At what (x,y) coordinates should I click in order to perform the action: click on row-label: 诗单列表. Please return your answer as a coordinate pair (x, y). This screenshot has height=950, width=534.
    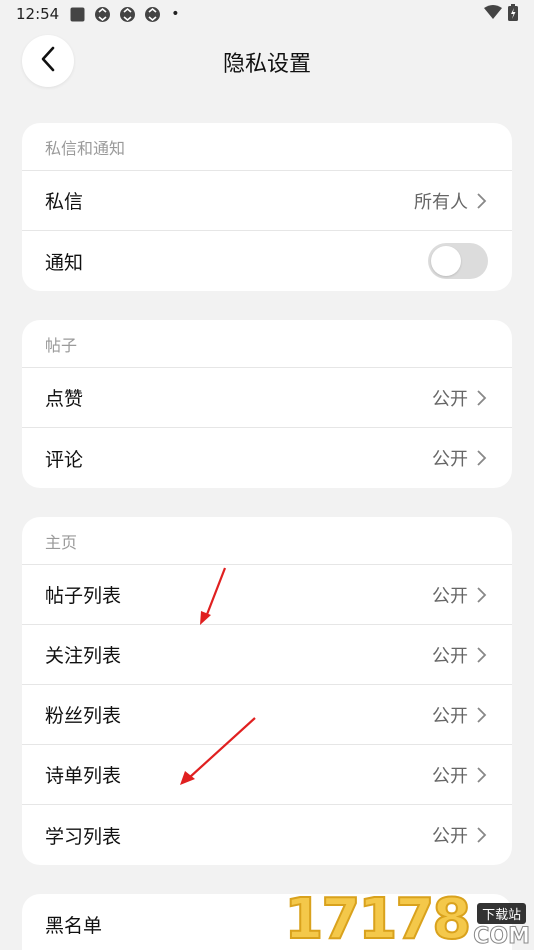
    Looking at the image, I should click on (83, 776).